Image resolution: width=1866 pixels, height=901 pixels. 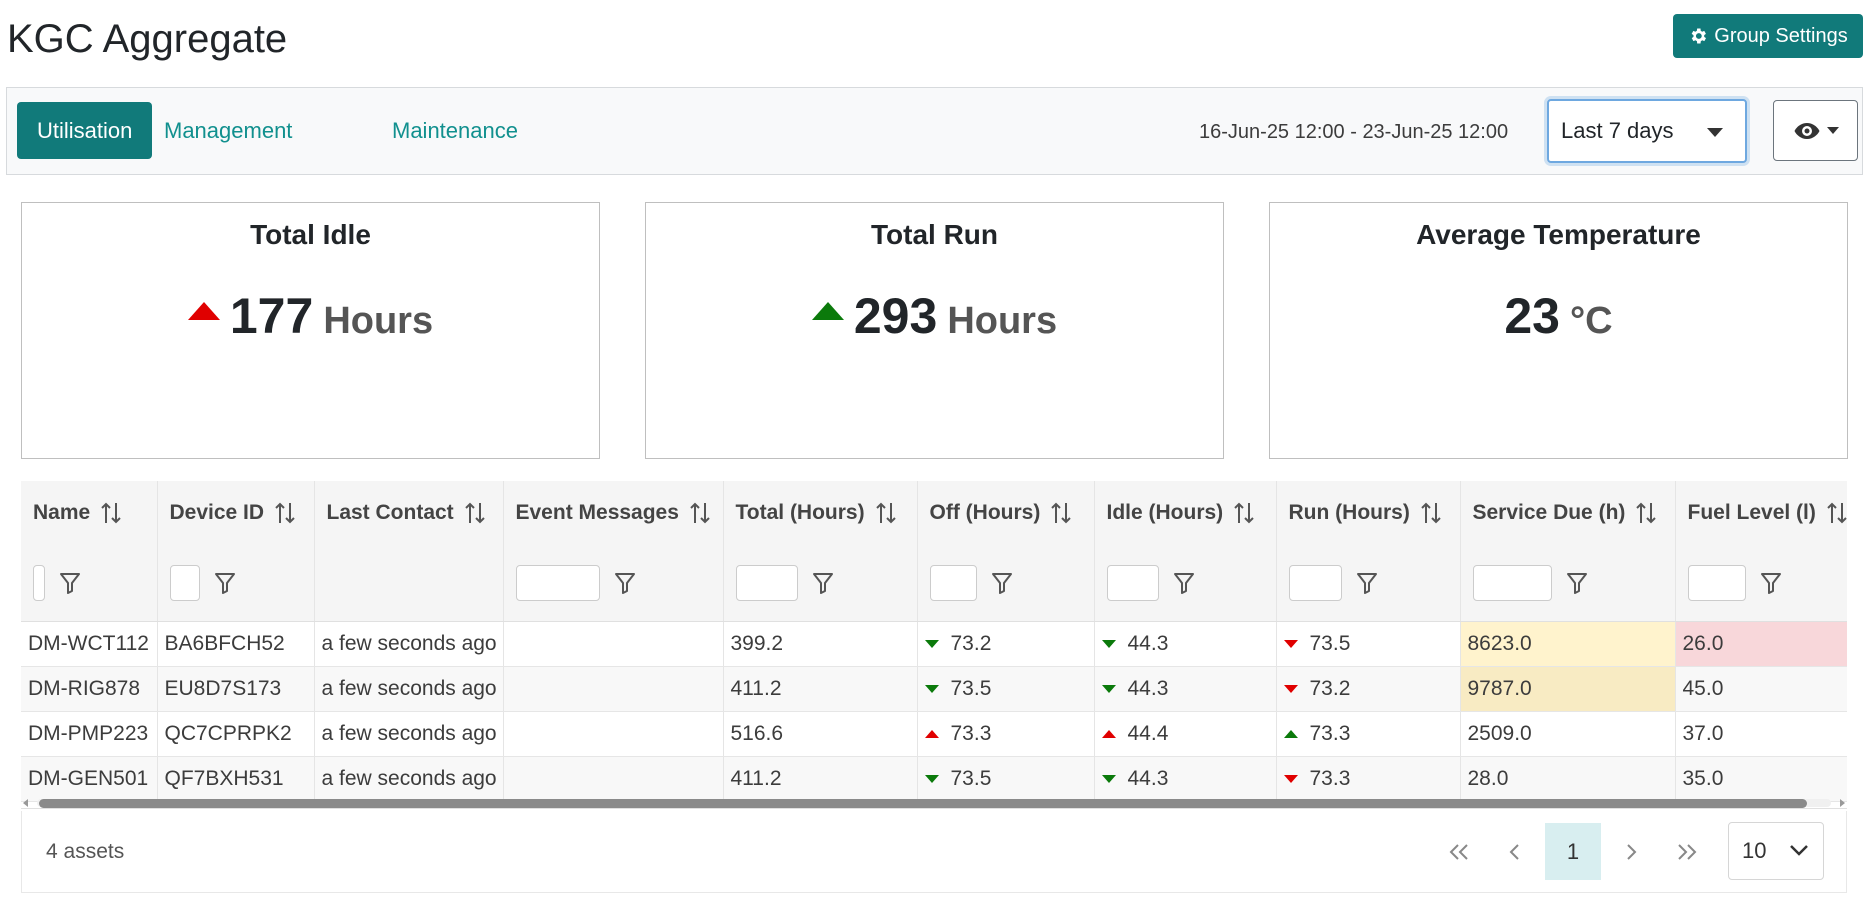 I want to click on filter-cell-idle-hours, so click(x=1185, y=583).